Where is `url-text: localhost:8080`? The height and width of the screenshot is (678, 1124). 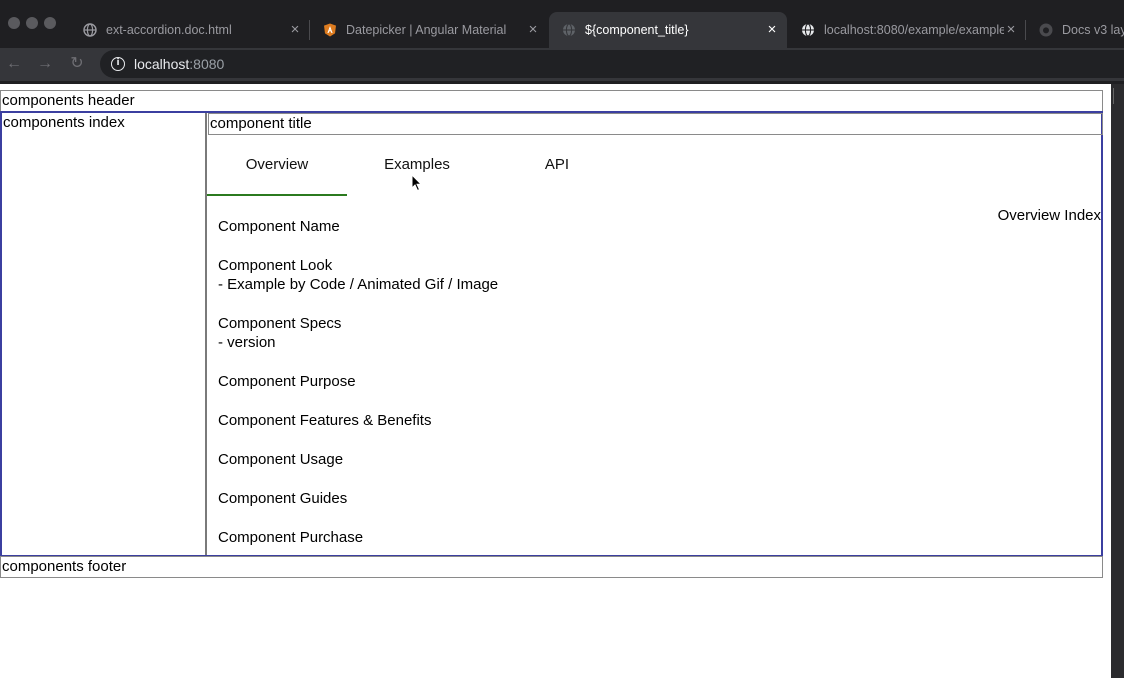 url-text: localhost:8080 is located at coordinates (179, 64).